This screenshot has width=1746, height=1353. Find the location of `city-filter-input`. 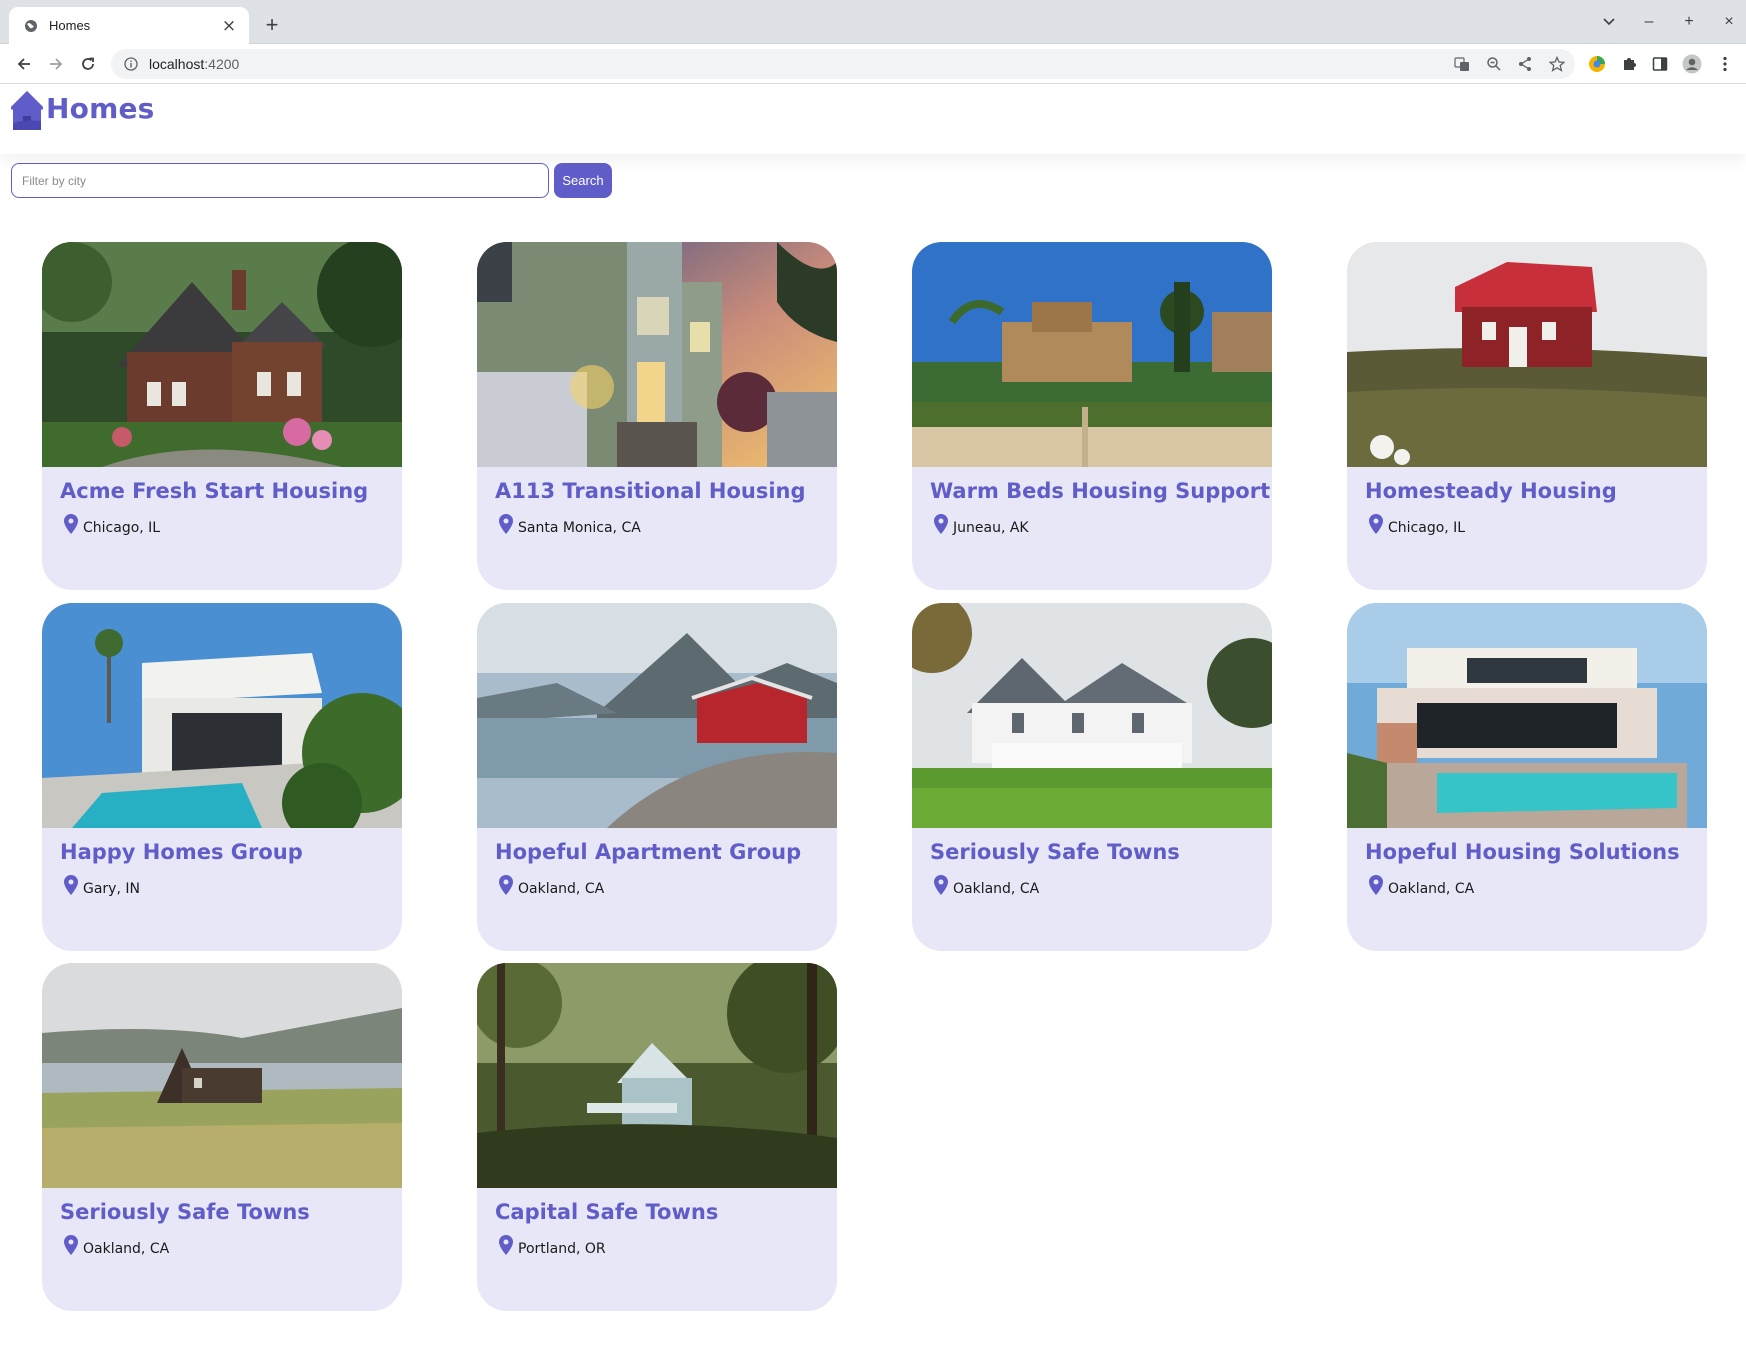

city-filter-input is located at coordinates (280, 180).